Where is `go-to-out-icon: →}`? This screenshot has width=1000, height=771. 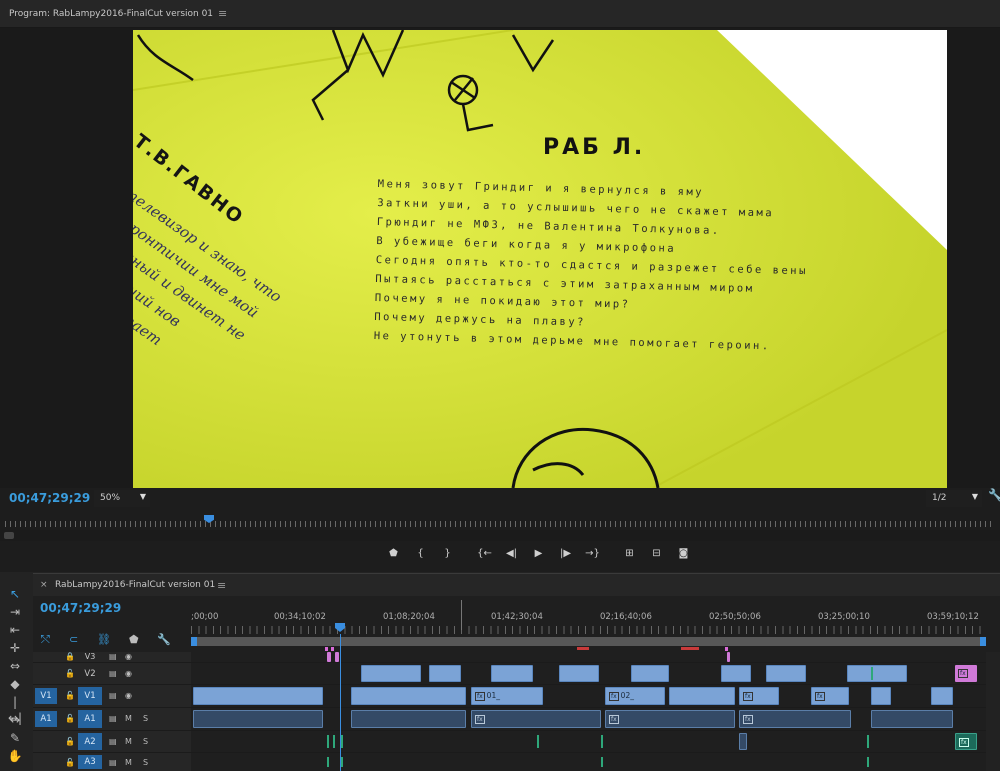
go-to-out-icon: →} is located at coordinates (592, 554).